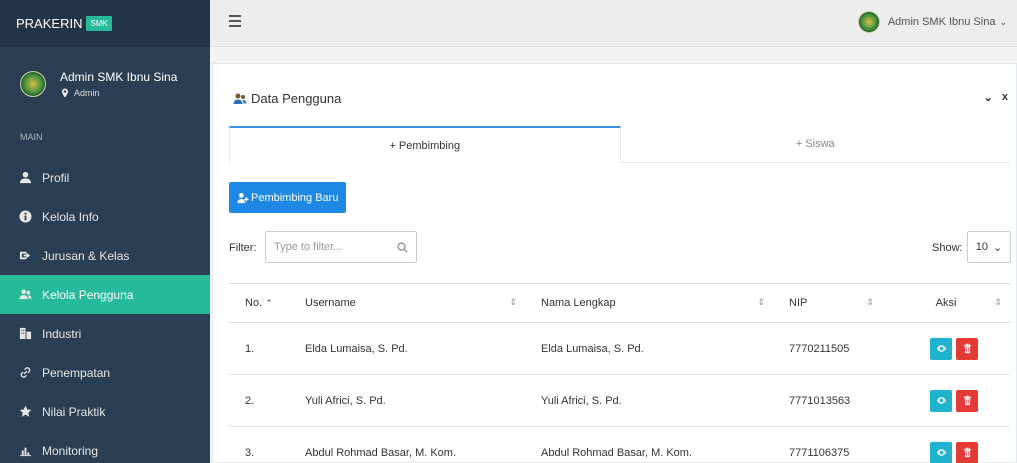  Describe the element at coordinates (250, 452) in the screenshot. I see `cell-no: 3.` at that location.